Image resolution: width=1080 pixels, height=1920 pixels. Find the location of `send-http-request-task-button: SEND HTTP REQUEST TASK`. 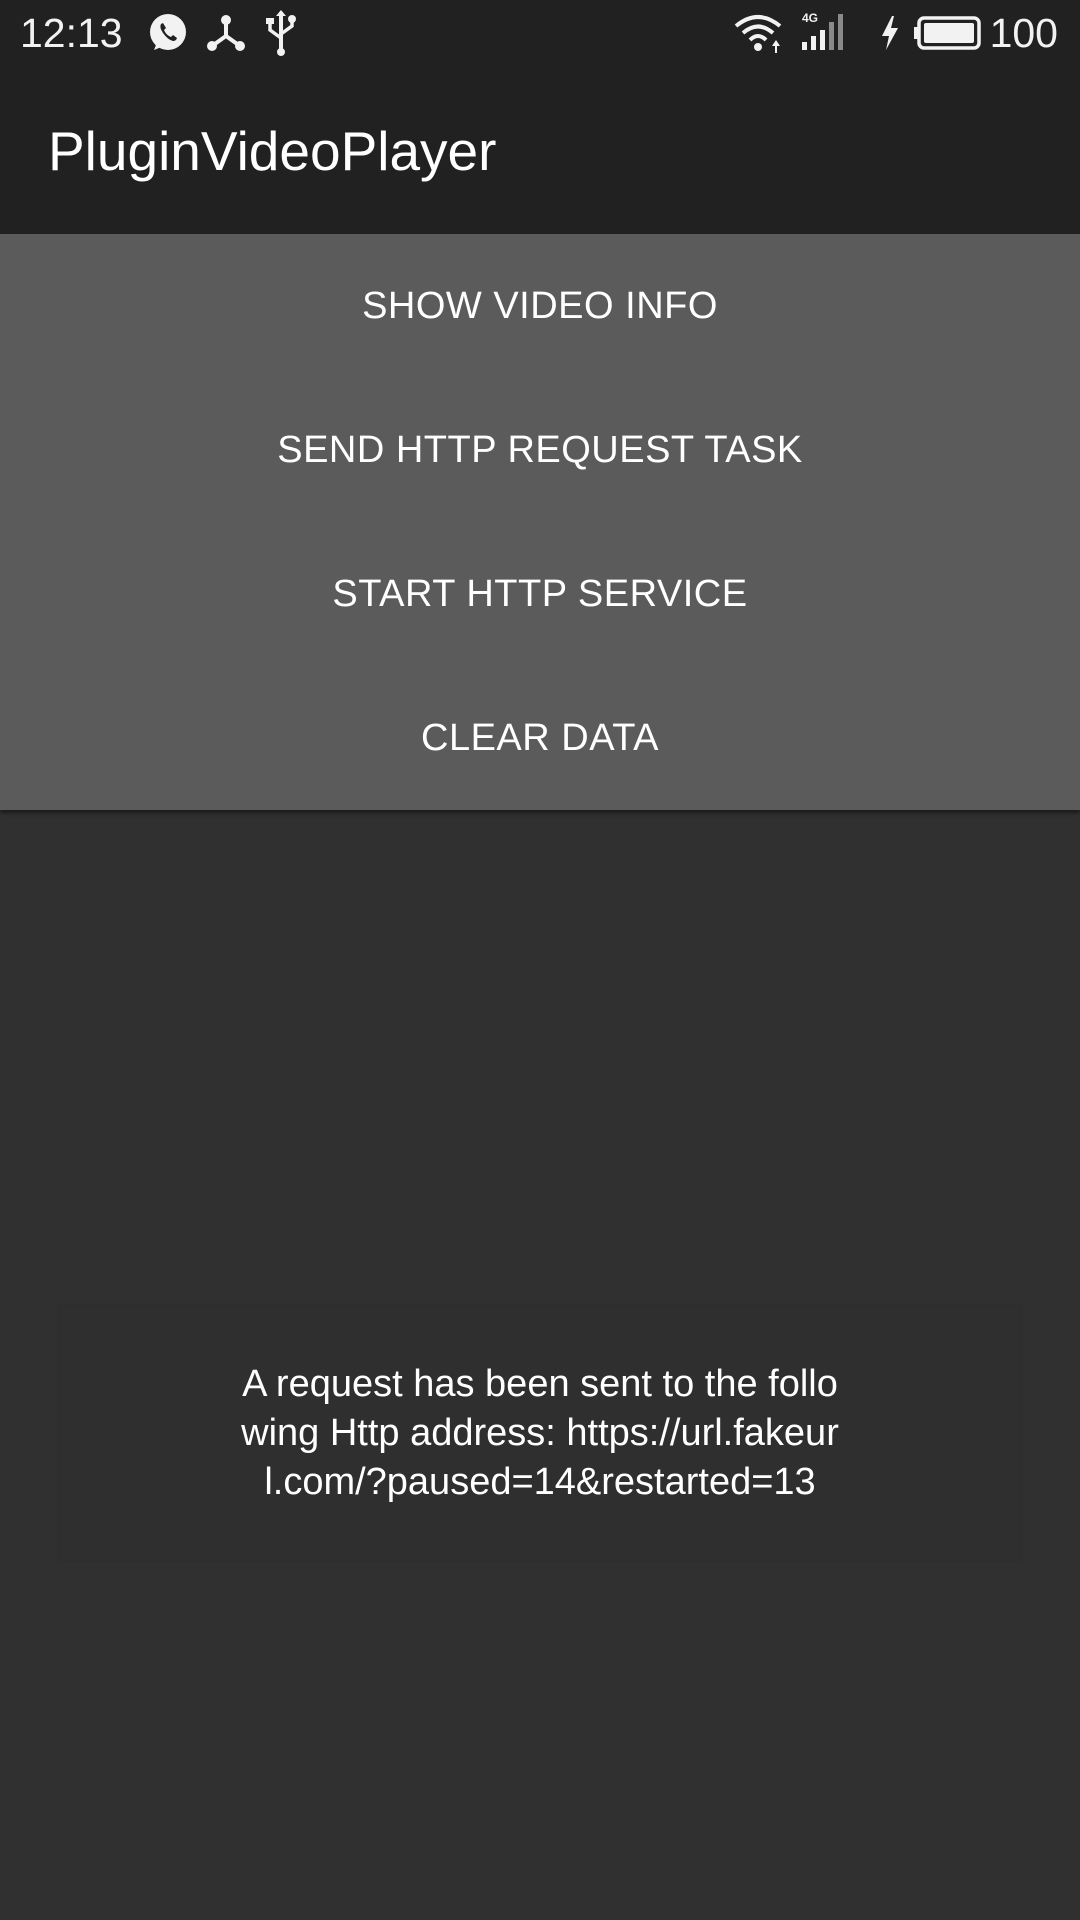

send-http-request-task-button: SEND HTTP REQUEST TASK is located at coordinates (540, 450).